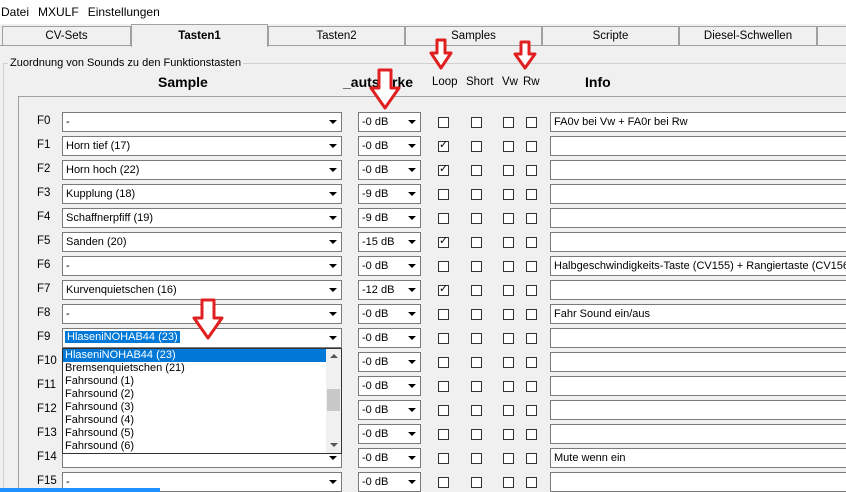 This screenshot has height=492, width=846. Describe the element at coordinates (202, 146) in the screenshot. I see `sample-select: Horn tief (17)` at that location.